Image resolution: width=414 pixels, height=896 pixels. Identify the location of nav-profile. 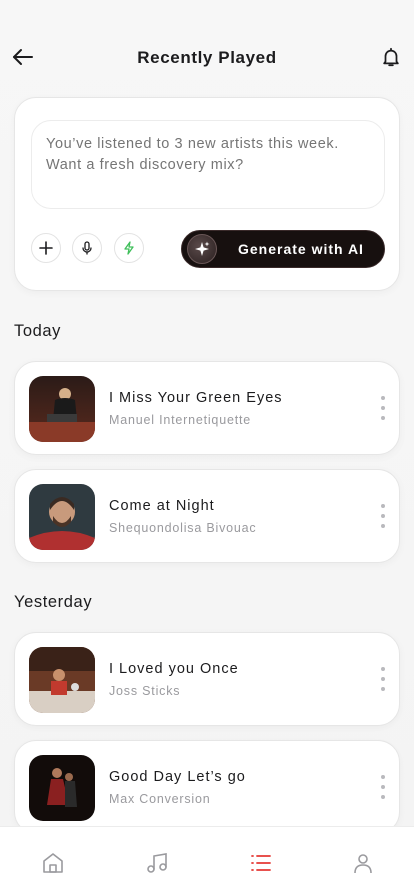
(363, 863).